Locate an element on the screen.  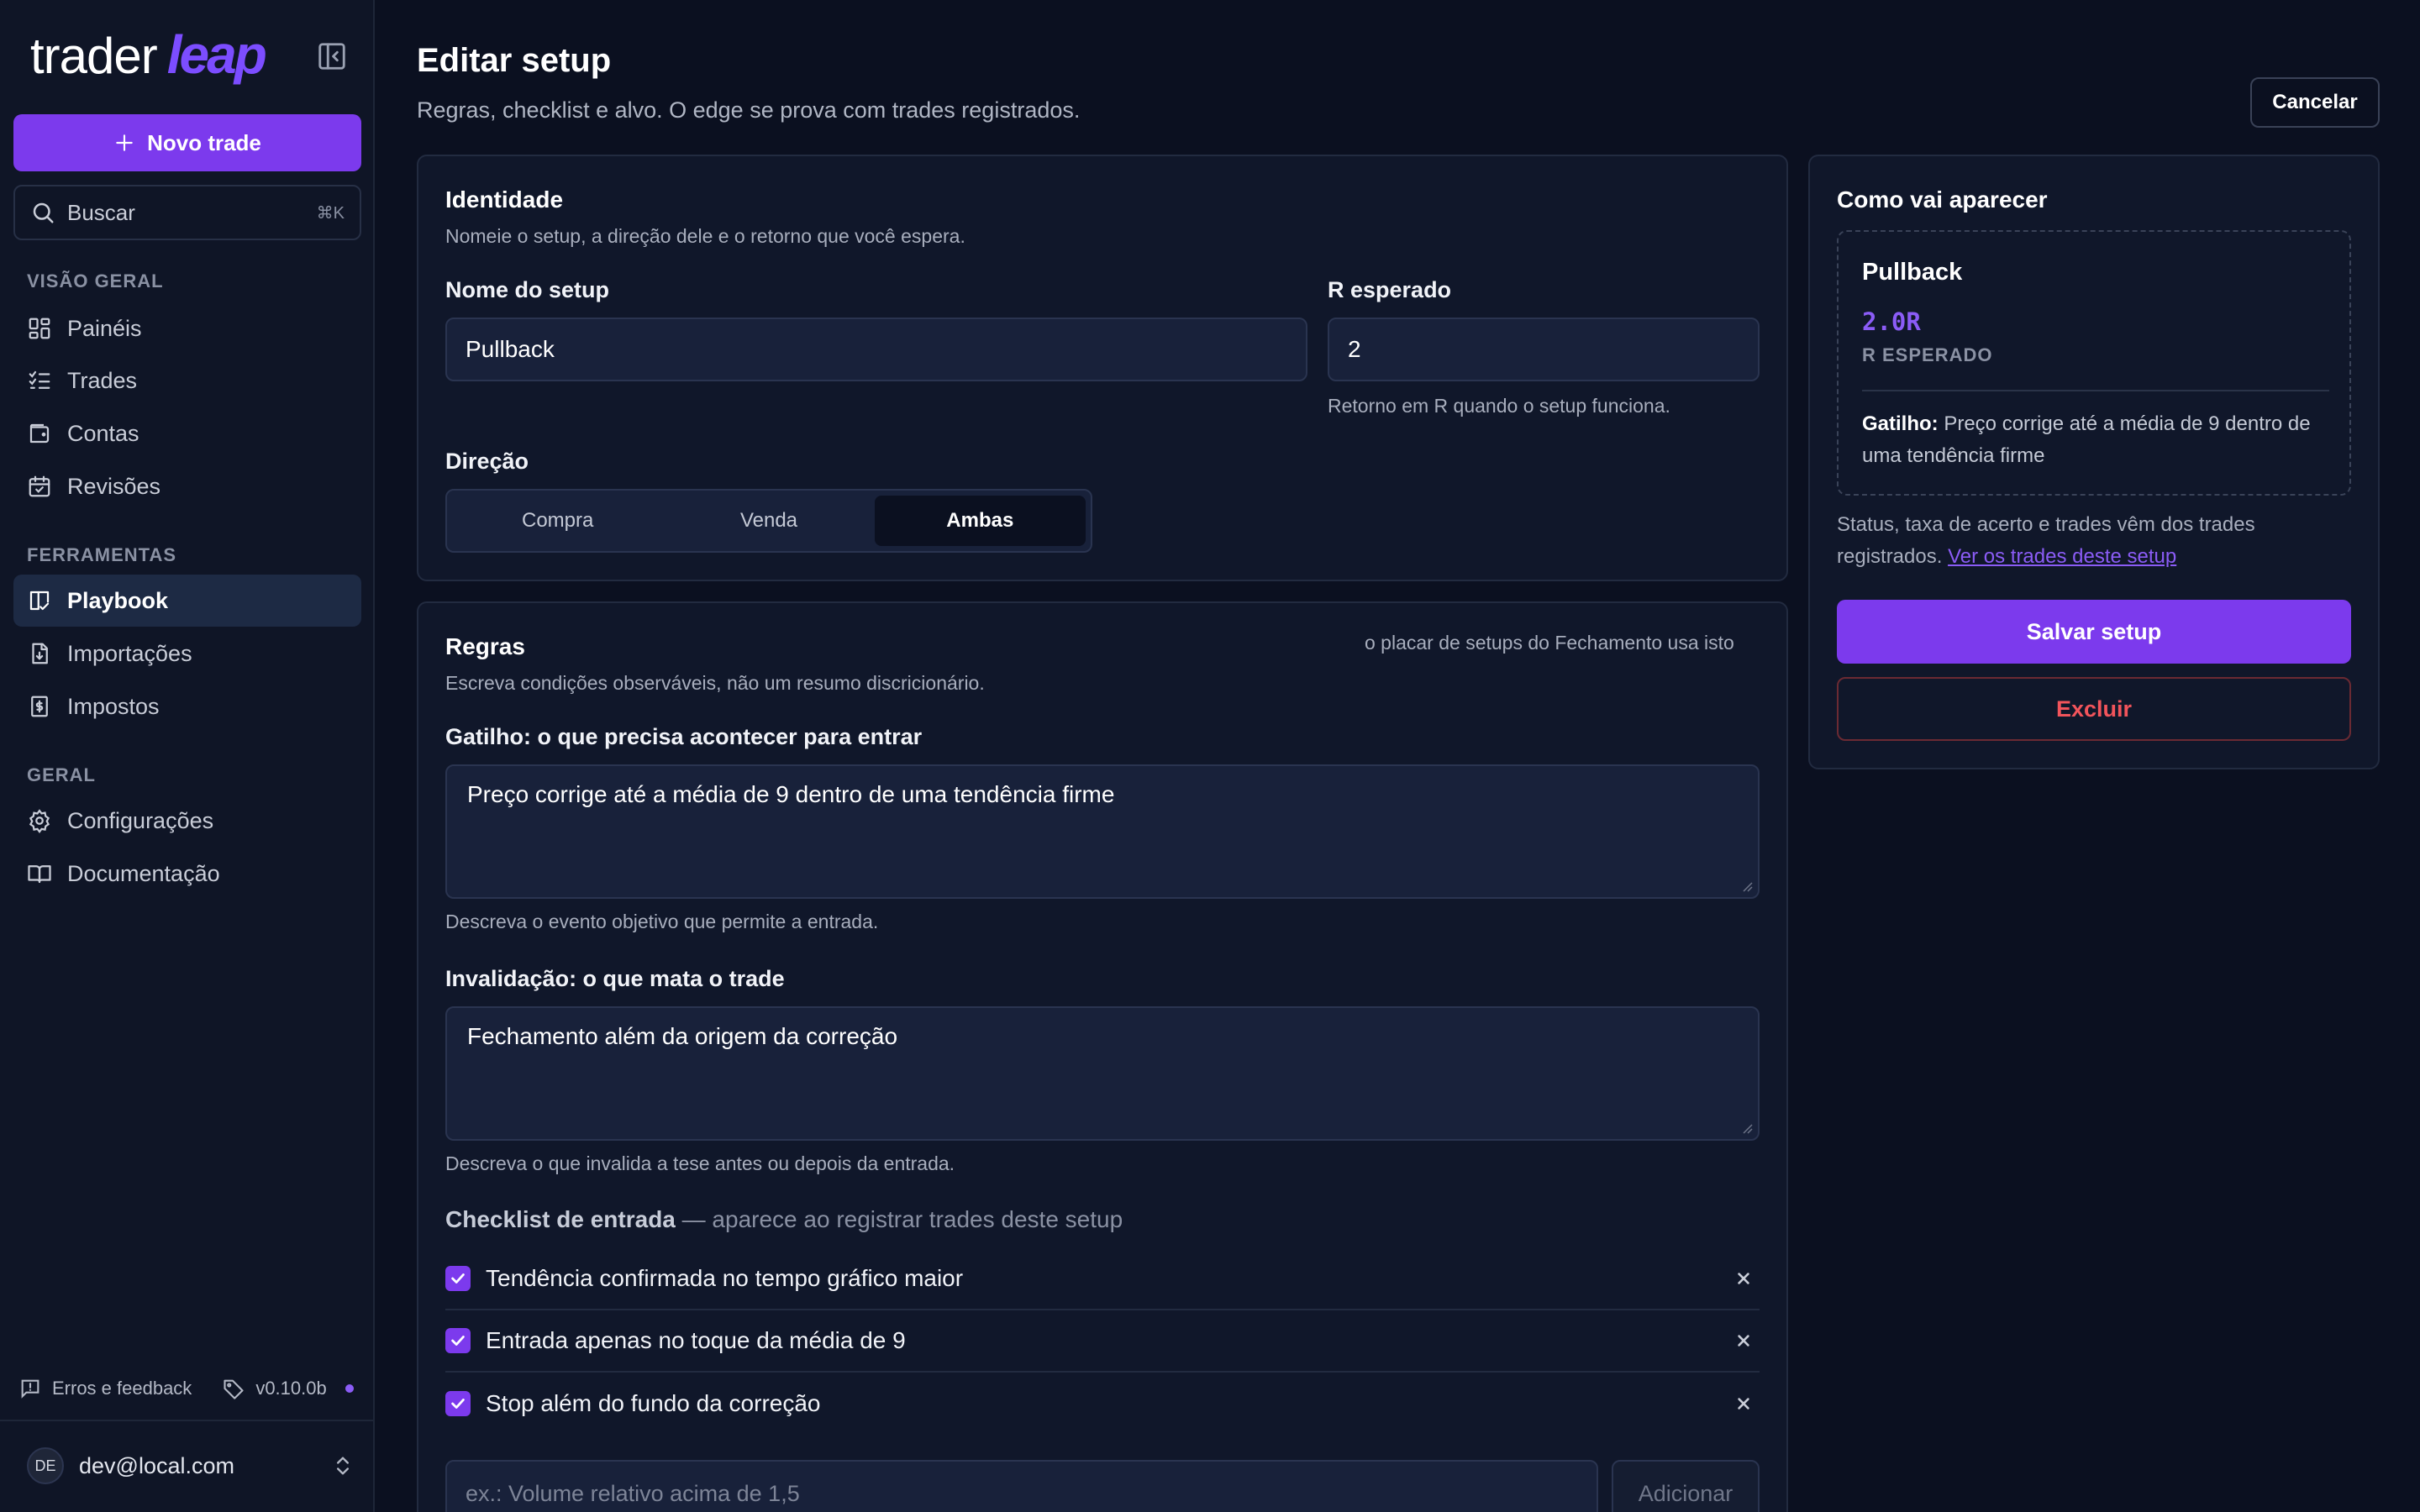
checklist-item: Entrada apenas no toque da média de 9 is located at coordinates (1103, 1341).